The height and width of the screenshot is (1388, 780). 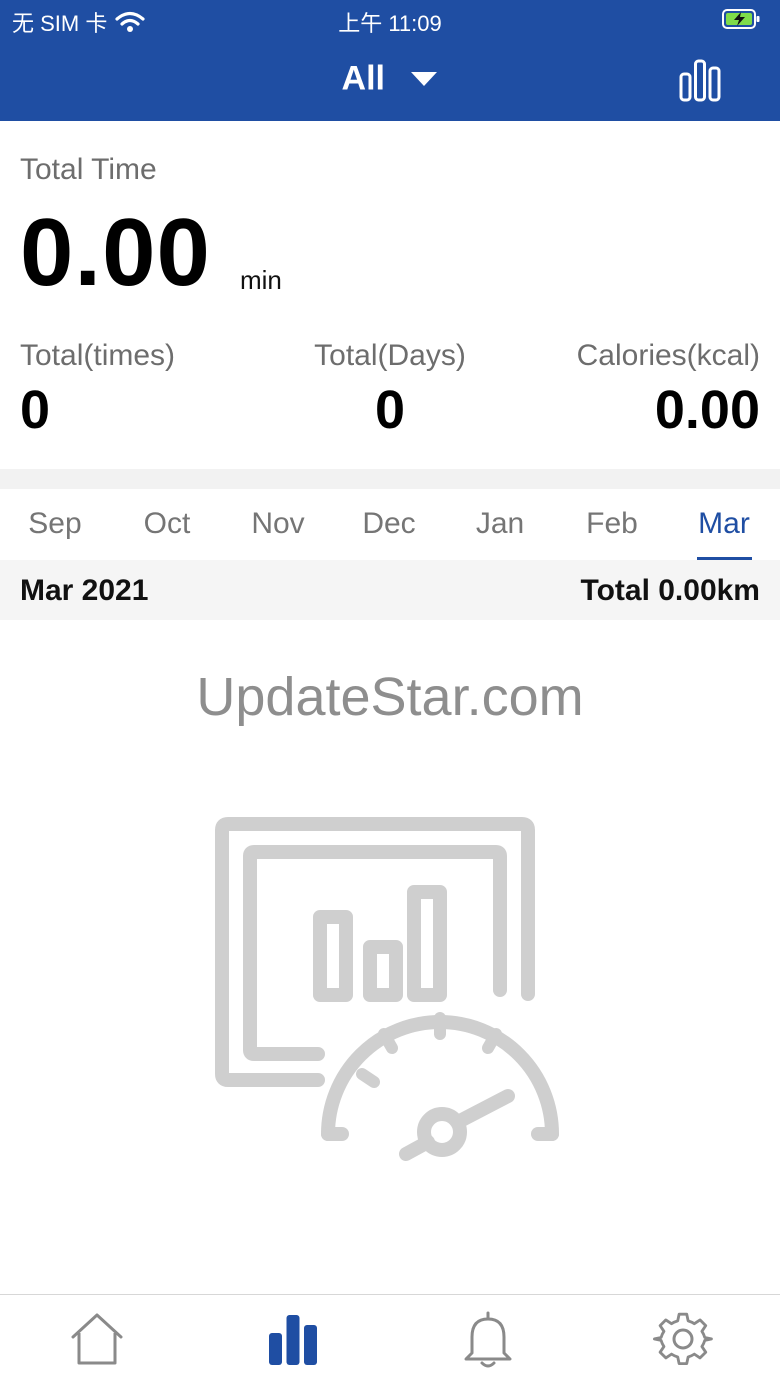 I want to click on nav-bar: All, so click(x=390, y=80).